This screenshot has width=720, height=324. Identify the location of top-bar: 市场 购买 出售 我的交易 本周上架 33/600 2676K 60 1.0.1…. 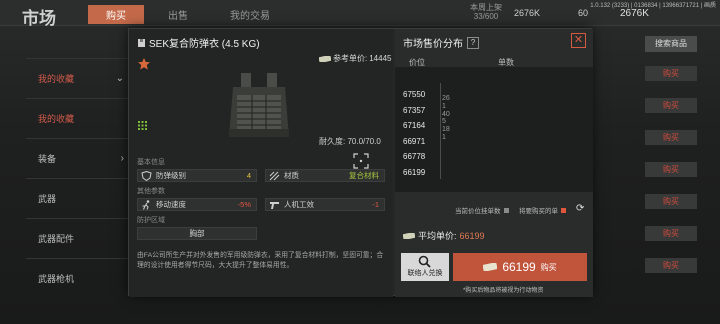
(360, 14).